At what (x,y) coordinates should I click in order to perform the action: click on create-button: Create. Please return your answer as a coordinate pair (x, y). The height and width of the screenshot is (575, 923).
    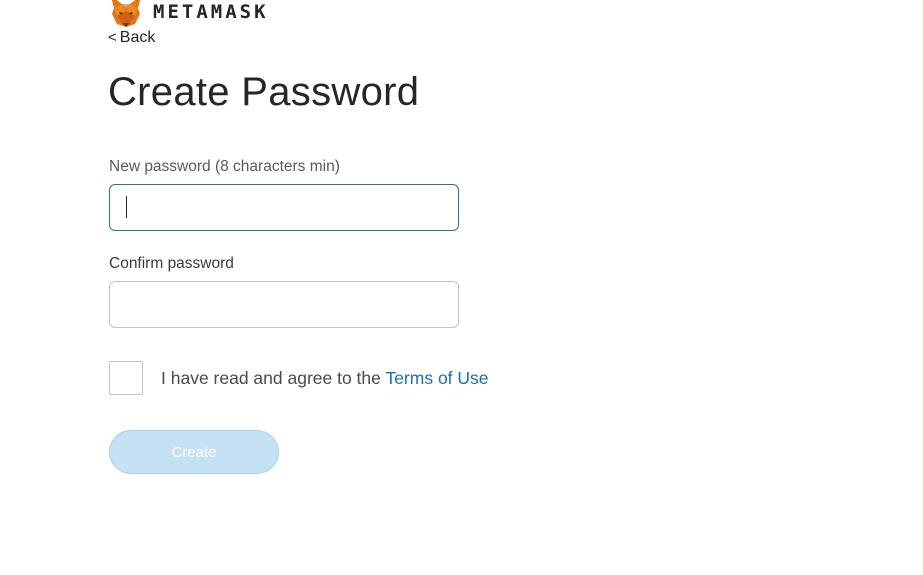
    Looking at the image, I should click on (194, 452).